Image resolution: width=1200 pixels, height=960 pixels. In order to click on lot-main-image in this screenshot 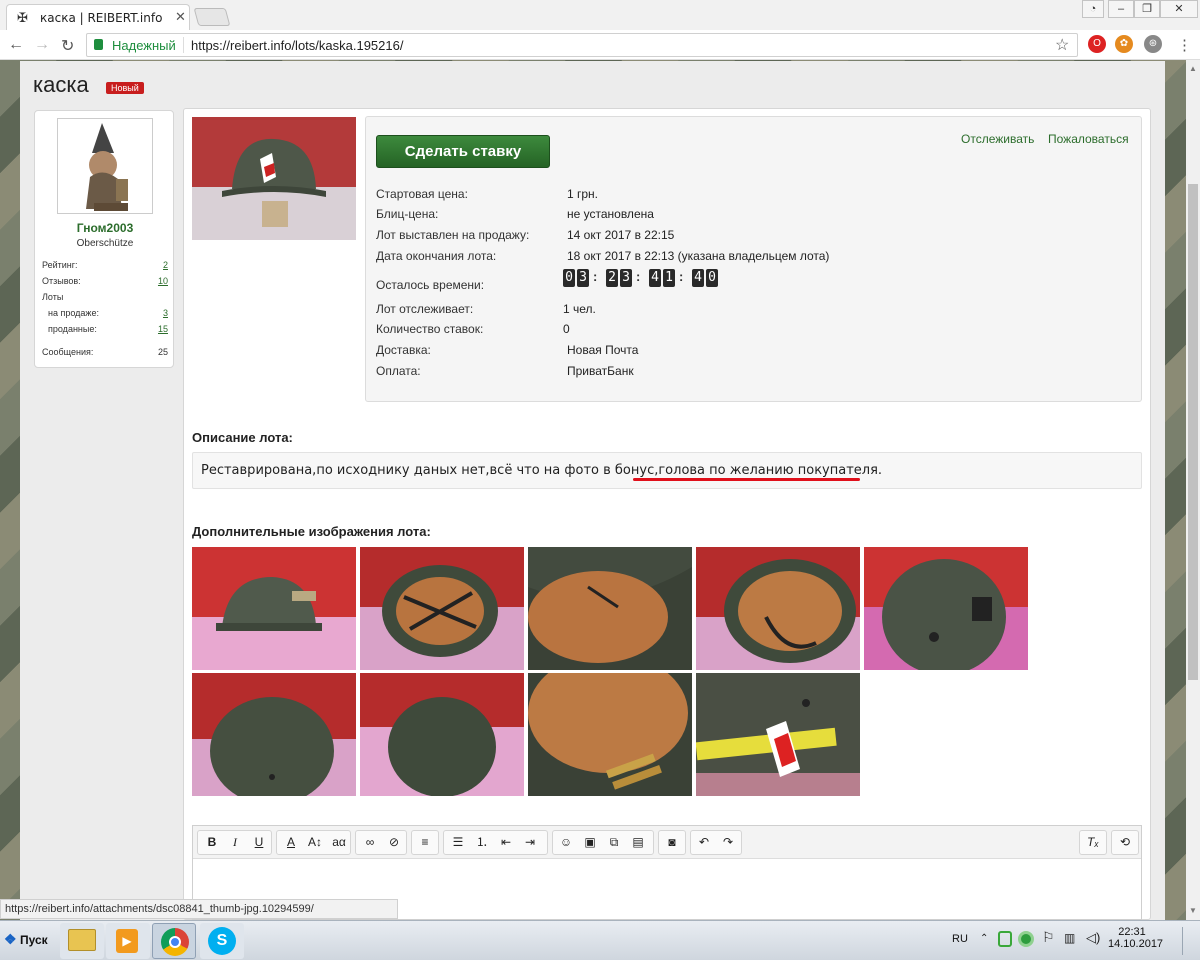, I will do `click(274, 178)`.